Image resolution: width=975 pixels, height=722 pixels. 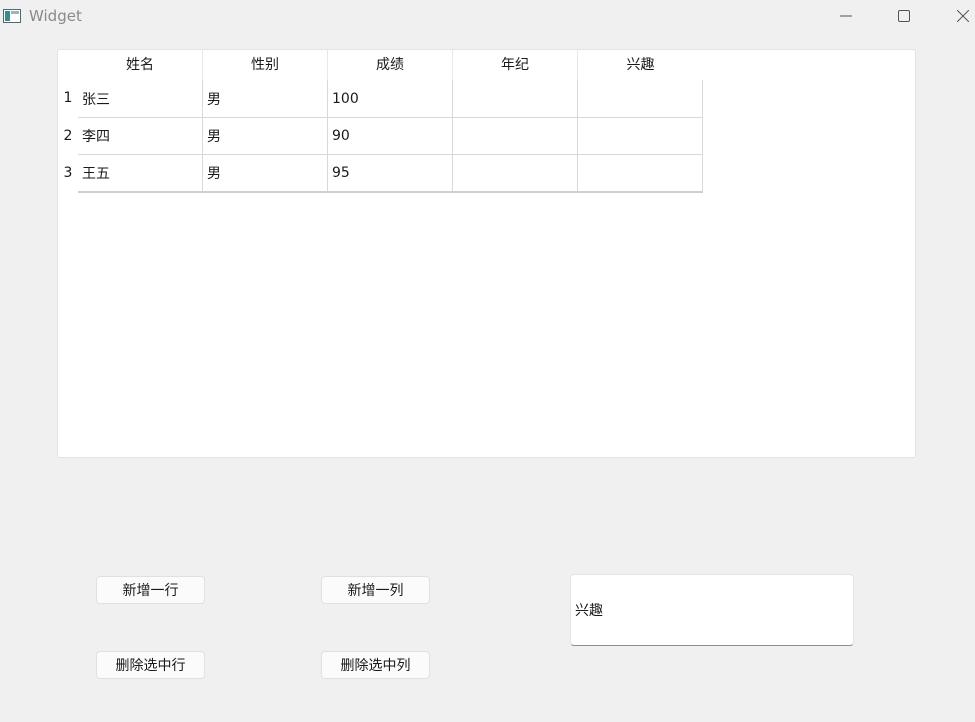 What do you see at coordinates (140, 99) in the screenshot?
I see `table-cell: 张三` at bounding box center [140, 99].